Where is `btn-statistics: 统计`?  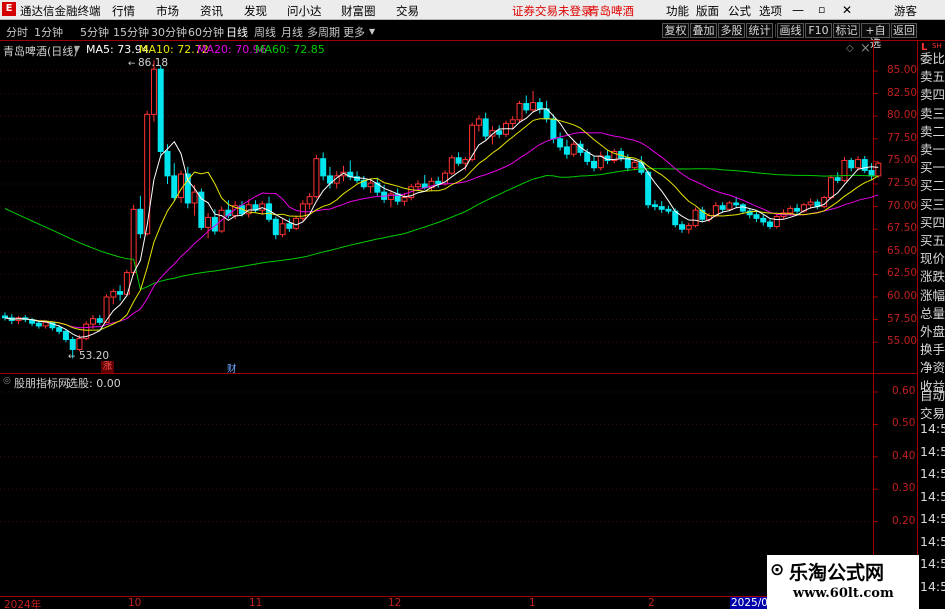
btn-statistics: 统计 is located at coordinates (759, 30).